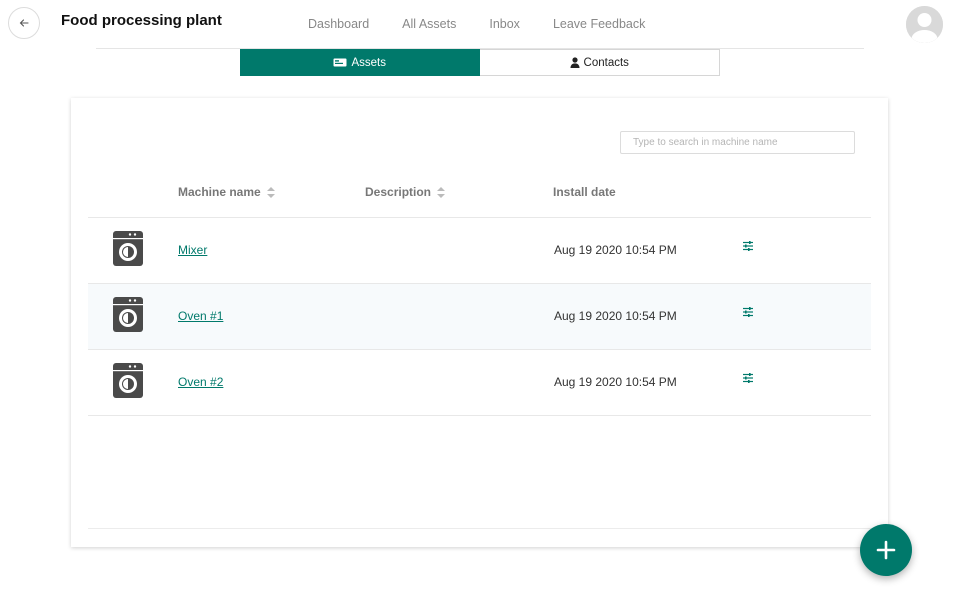 The width and height of the screenshot is (960, 600). What do you see at coordinates (737, 142) in the screenshot?
I see `machine-search-input` at bounding box center [737, 142].